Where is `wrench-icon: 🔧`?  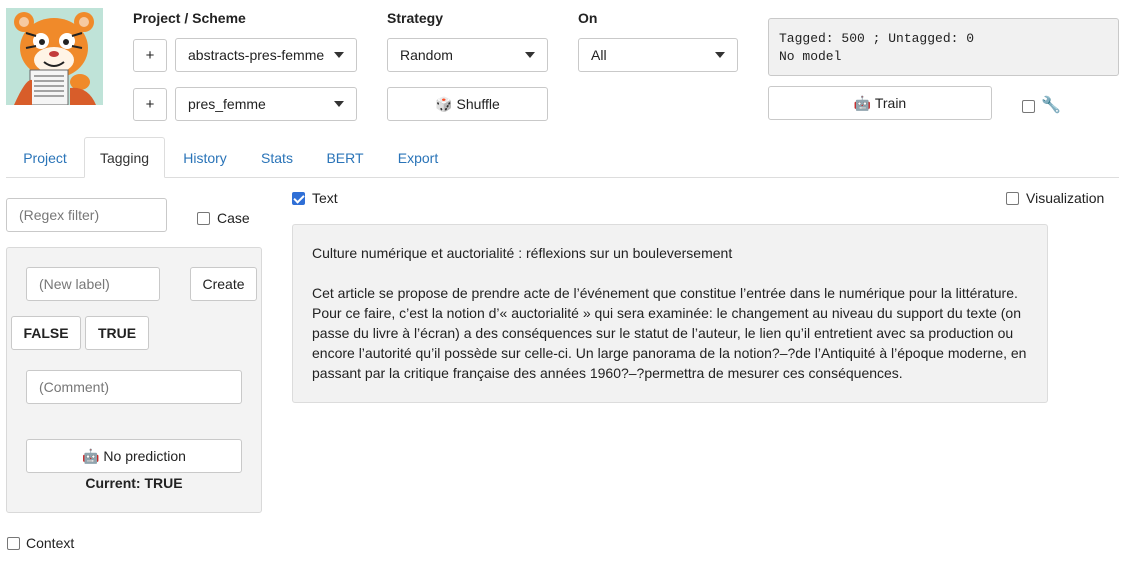 wrench-icon: 🔧 is located at coordinates (1051, 105).